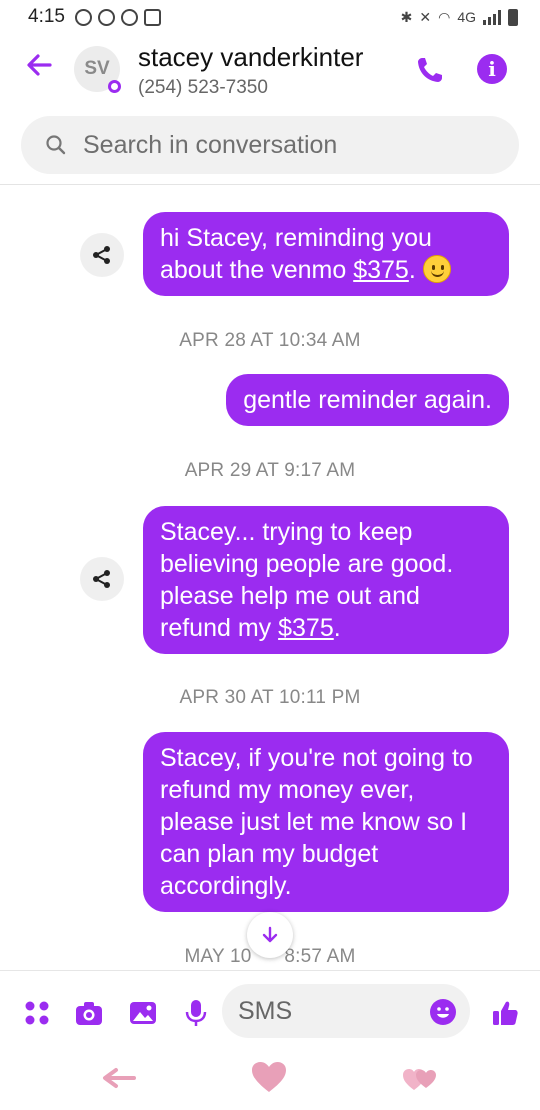  Describe the element at coordinates (270, 470) in the screenshot. I see `timestamp: APR 29 AT 9:17 AM` at that location.